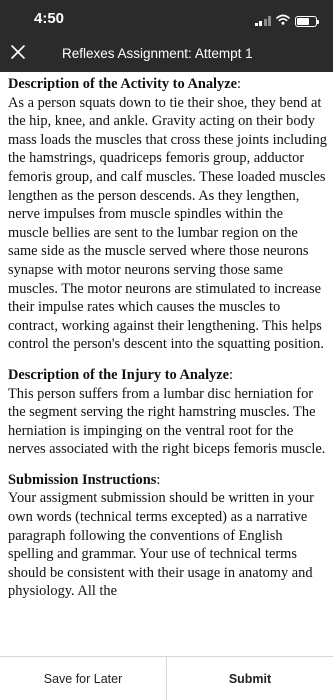 The image size is (333, 700). What do you see at coordinates (167, 480) in the screenshot?
I see `section-heading: Submission Instructions:` at bounding box center [167, 480].